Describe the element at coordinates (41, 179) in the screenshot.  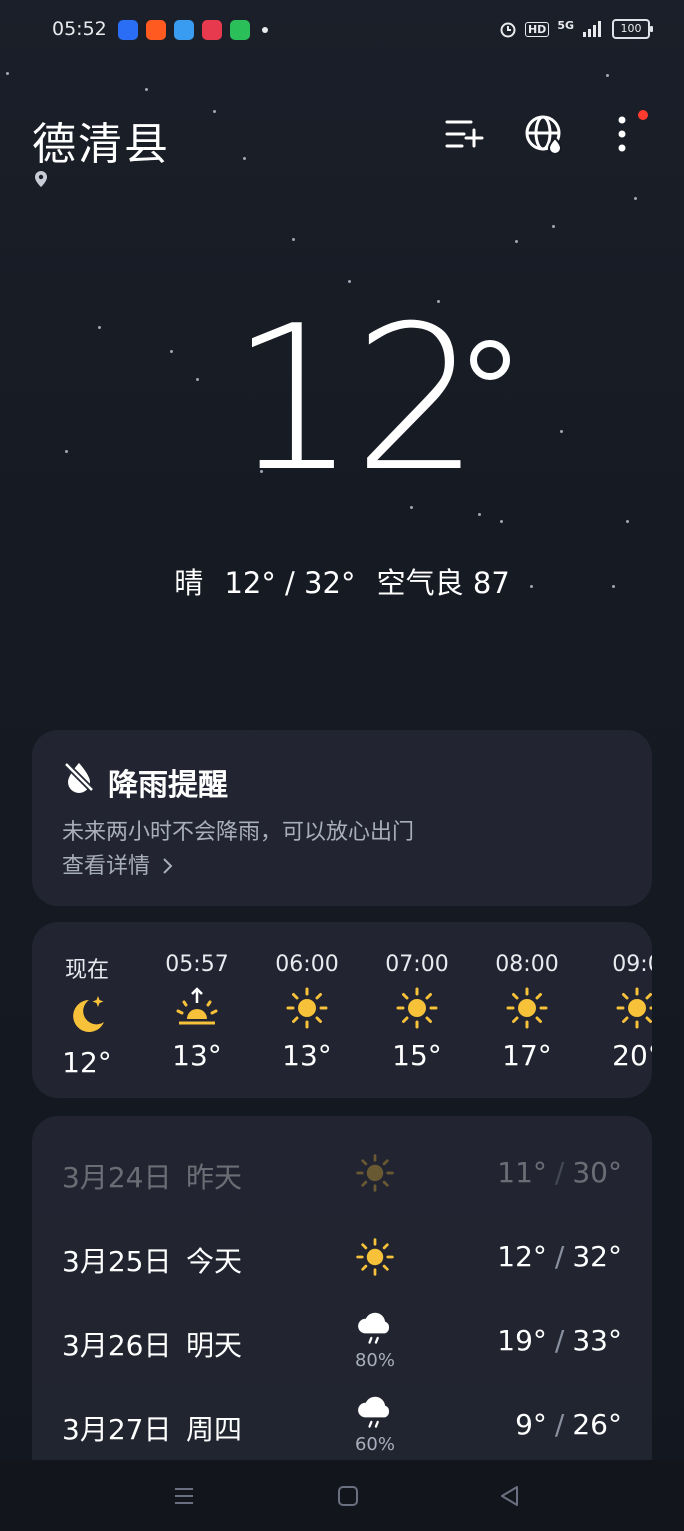
I see `location-pin-icon` at that location.